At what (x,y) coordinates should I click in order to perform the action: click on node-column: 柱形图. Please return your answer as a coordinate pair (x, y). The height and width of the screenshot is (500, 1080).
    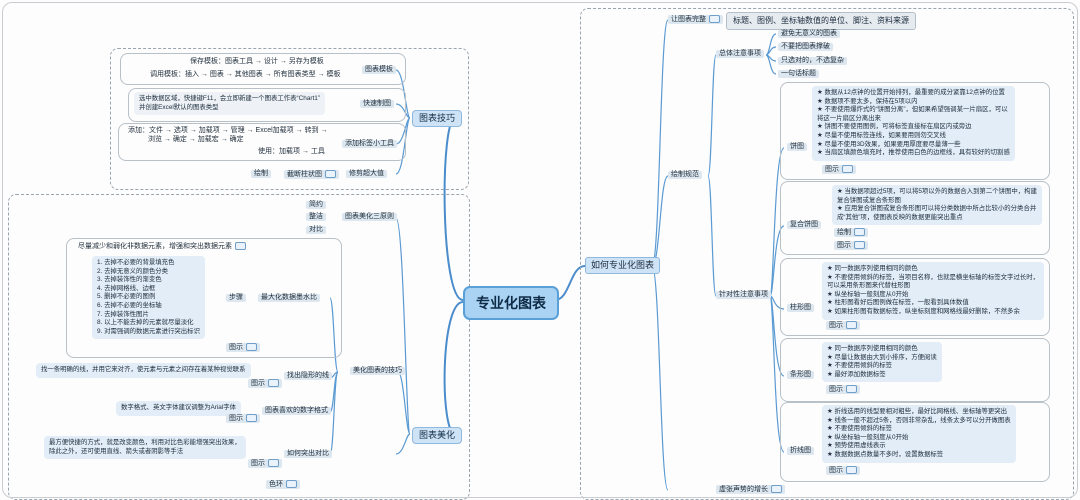
    Looking at the image, I should click on (800, 308).